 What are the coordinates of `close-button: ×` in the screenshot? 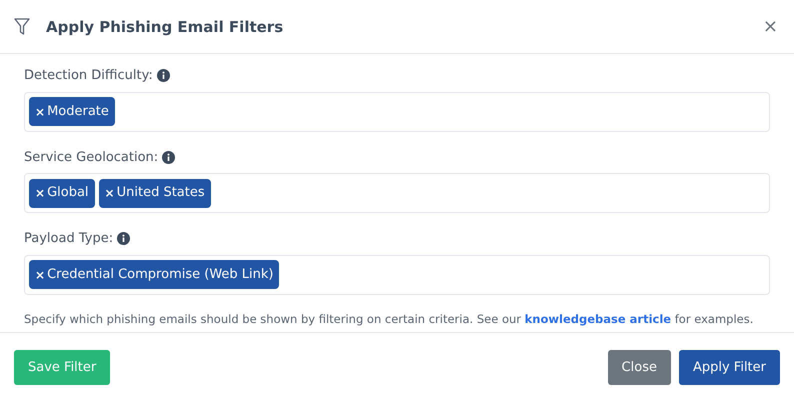 It's located at (770, 27).